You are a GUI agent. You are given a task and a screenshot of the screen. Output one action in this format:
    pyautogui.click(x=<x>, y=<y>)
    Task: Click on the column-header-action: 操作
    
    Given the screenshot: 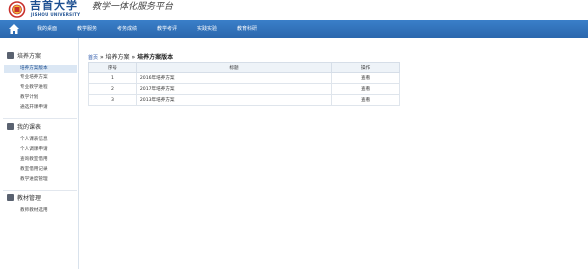 What is the action you would take?
    pyautogui.click(x=365, y=67)
    